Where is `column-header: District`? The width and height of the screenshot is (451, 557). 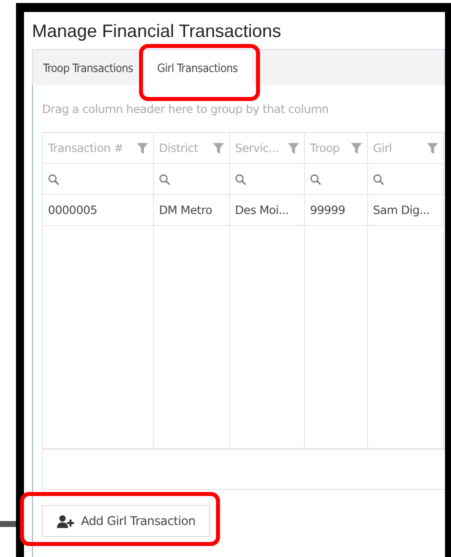
column-header: District is located at coordinates (192, 148).